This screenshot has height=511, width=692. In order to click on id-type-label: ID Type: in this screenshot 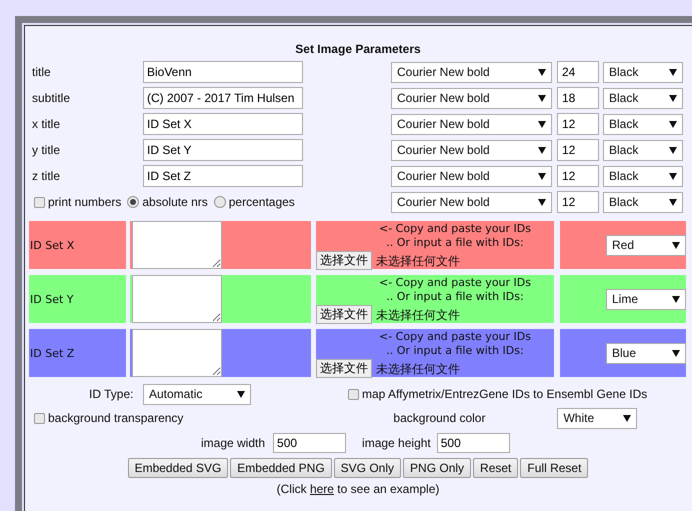, I will do `click(111, 394)`.